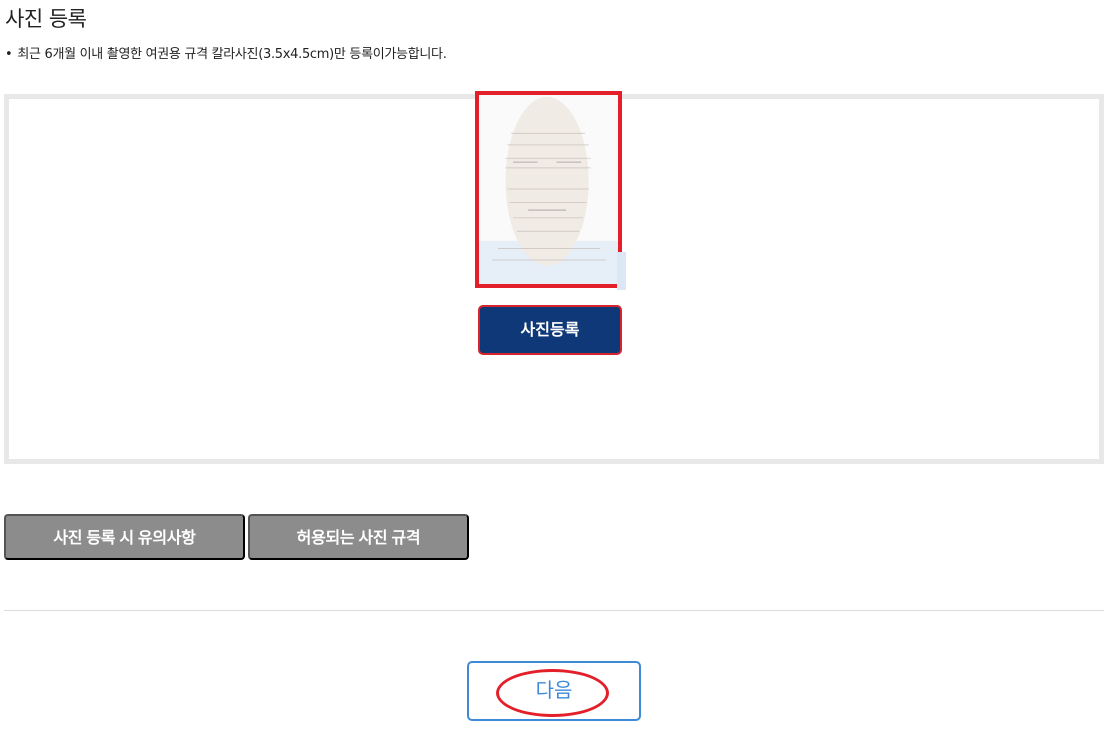 This screenshot has width=1110, height=730. What do you see at coordinates (621, 271) in the screenshot?
I see `photo-edge-fragment` at bounding box center [621, 271].